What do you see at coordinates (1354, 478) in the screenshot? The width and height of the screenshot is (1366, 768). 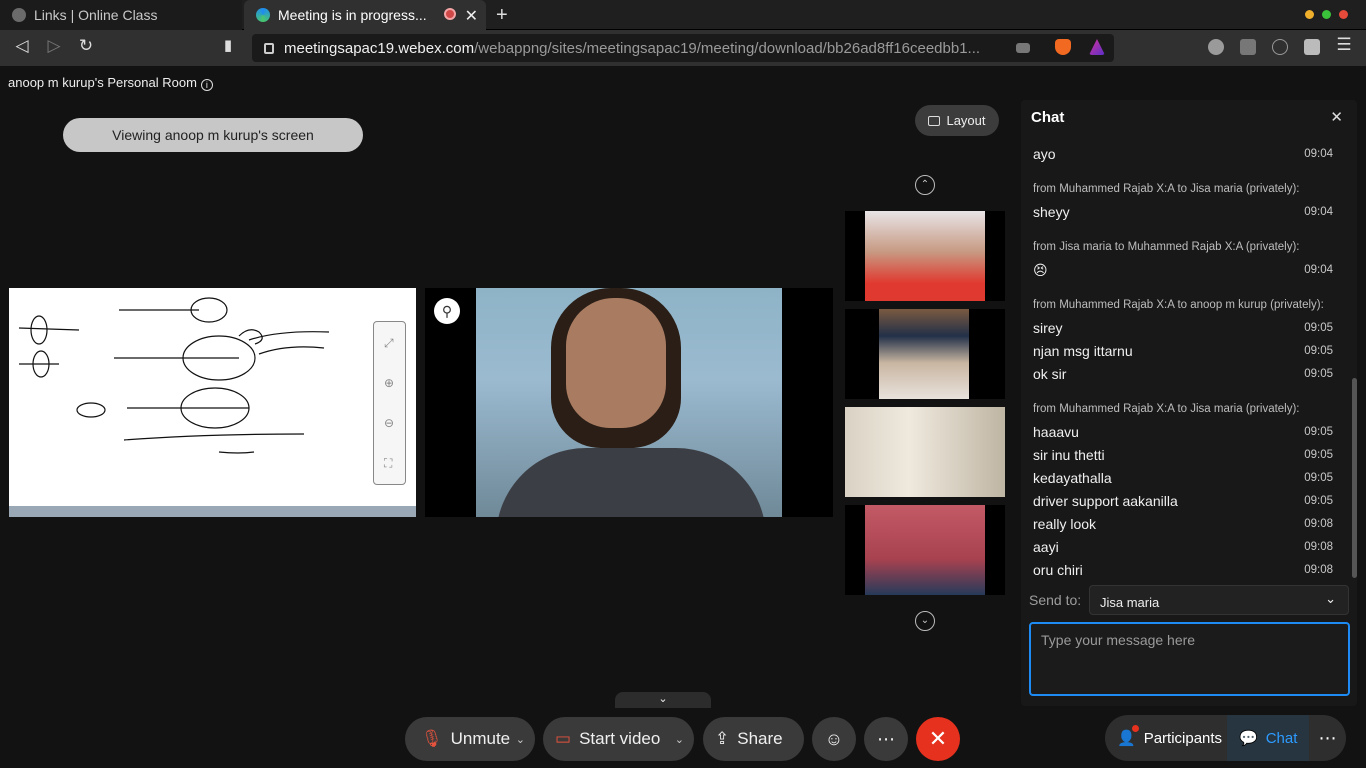 I see `chat-scrollbar` at bounding box center [1354, 478].